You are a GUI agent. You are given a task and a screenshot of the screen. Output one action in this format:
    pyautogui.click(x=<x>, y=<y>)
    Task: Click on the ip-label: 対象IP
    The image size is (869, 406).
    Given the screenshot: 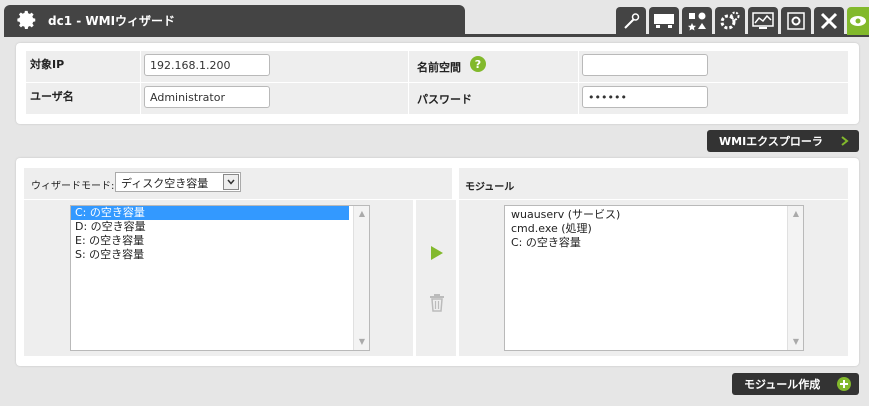 What is the action you would take?
    pyautogui.click(x=47, y=64)
    